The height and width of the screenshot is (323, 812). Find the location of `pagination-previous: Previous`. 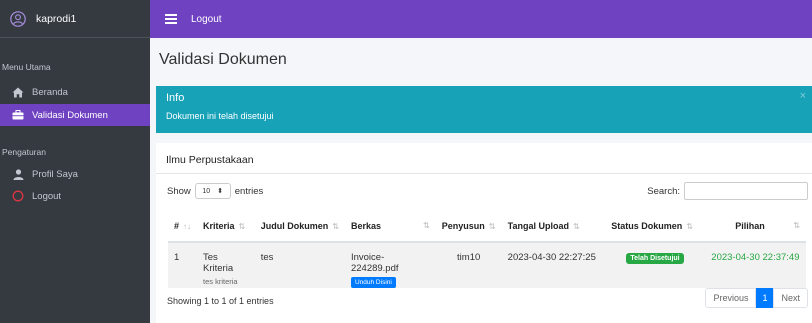

pagination-previous: Previous is located at coordinates (731, 298).